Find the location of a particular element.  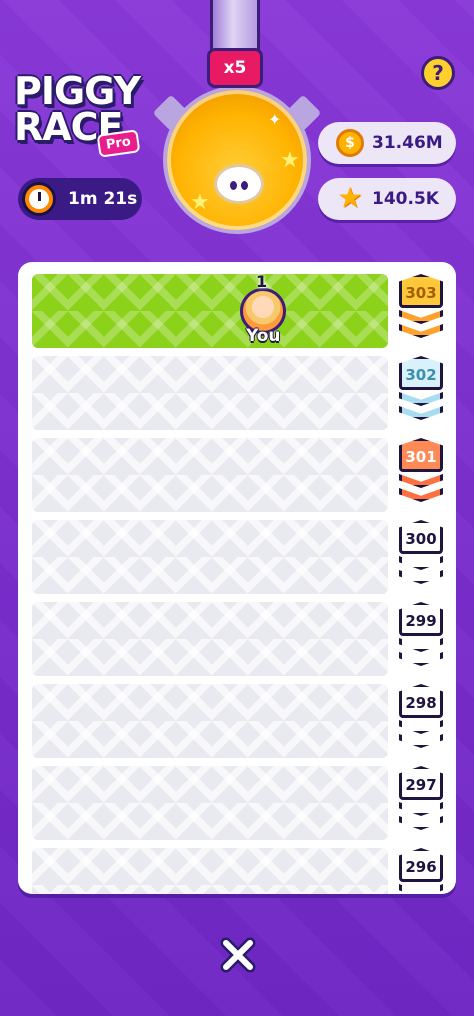

piggy-snout is located at coordinates (239, 184).